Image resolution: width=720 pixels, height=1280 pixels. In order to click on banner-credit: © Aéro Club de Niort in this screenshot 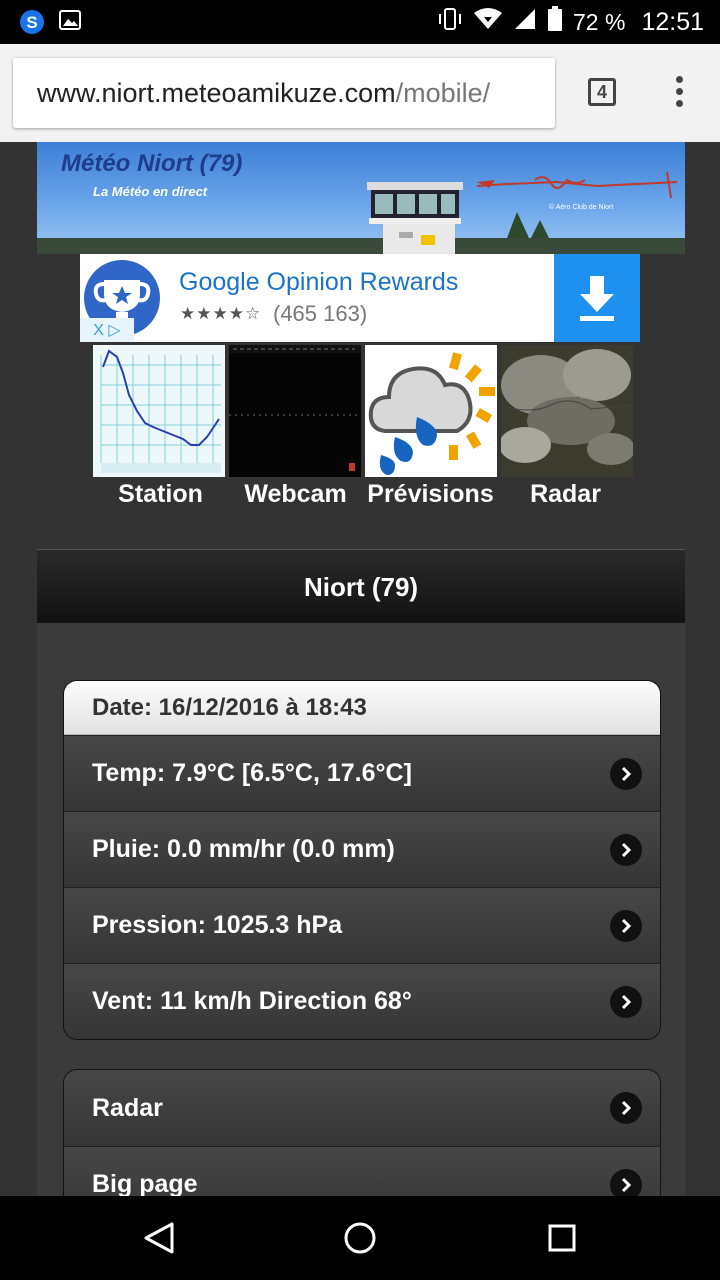, I will do `click(581, 207)`.